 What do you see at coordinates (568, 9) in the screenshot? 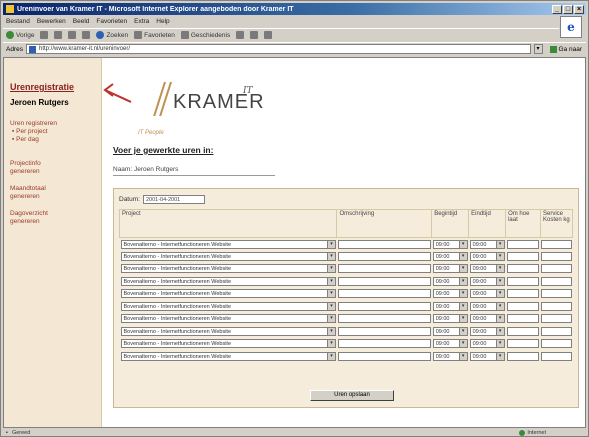
I see `maximize-button: □` at bounding box center [568, 9].